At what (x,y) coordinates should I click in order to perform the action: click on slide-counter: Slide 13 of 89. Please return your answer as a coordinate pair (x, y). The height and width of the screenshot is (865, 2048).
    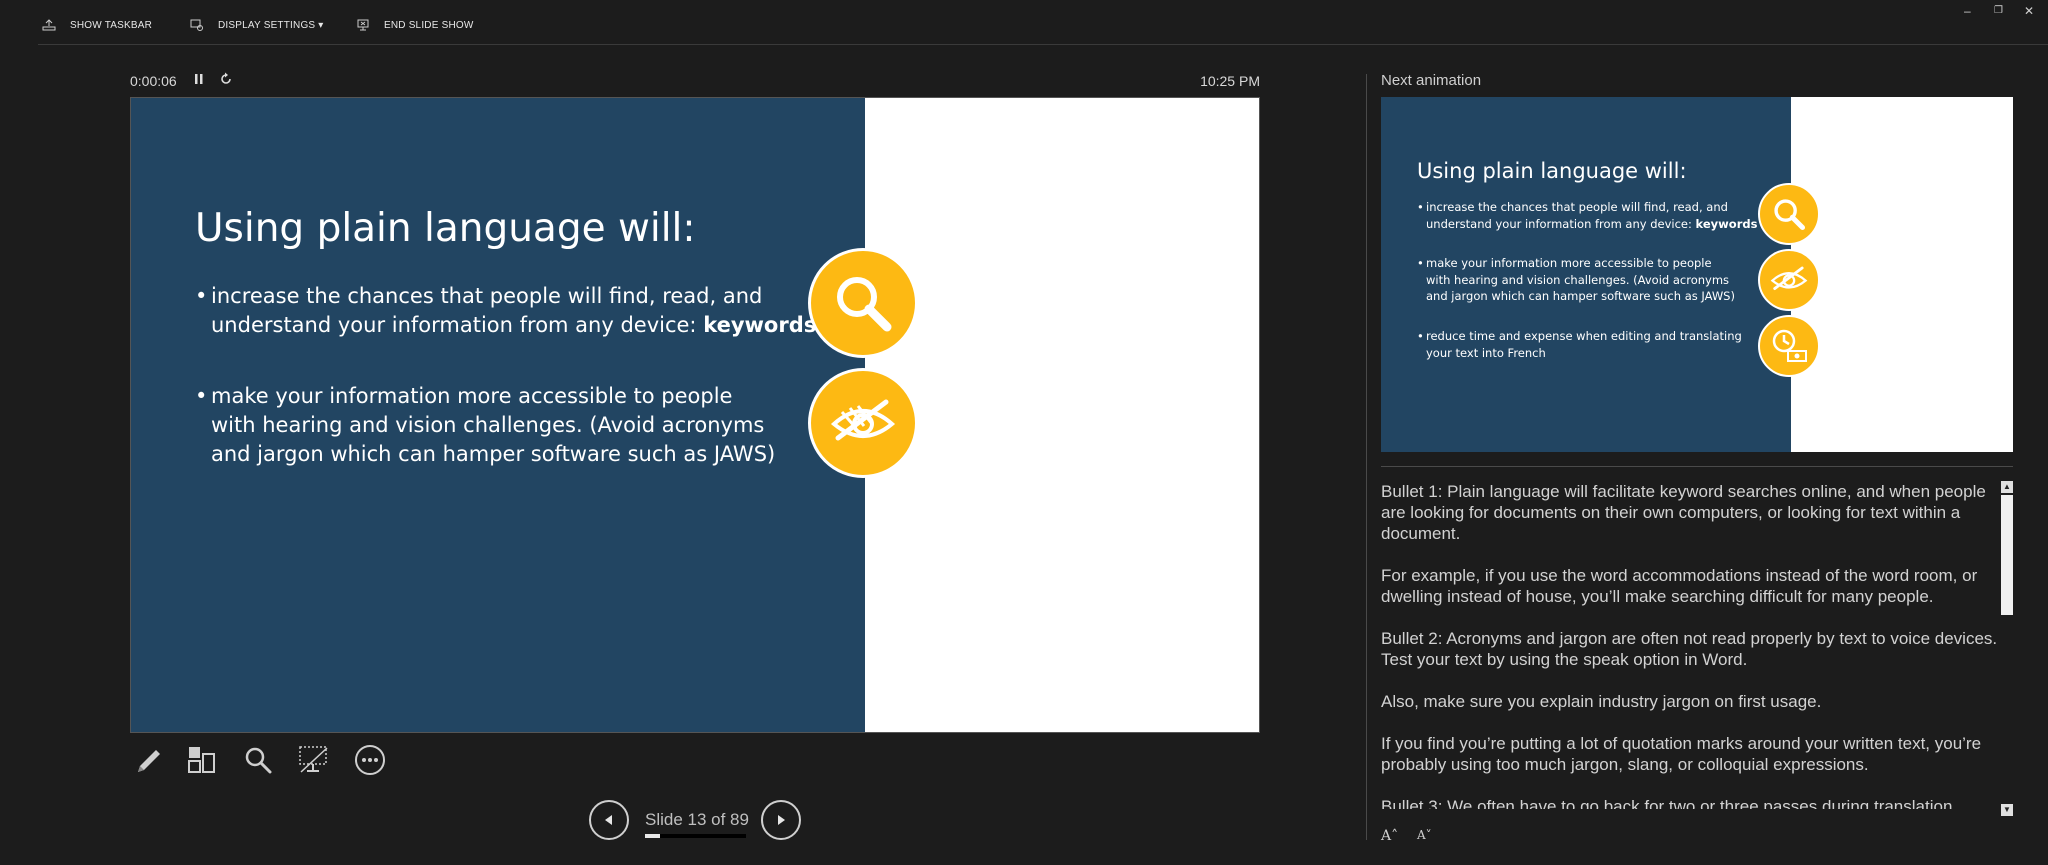
    Looking at the image, I should click on (697, 819).